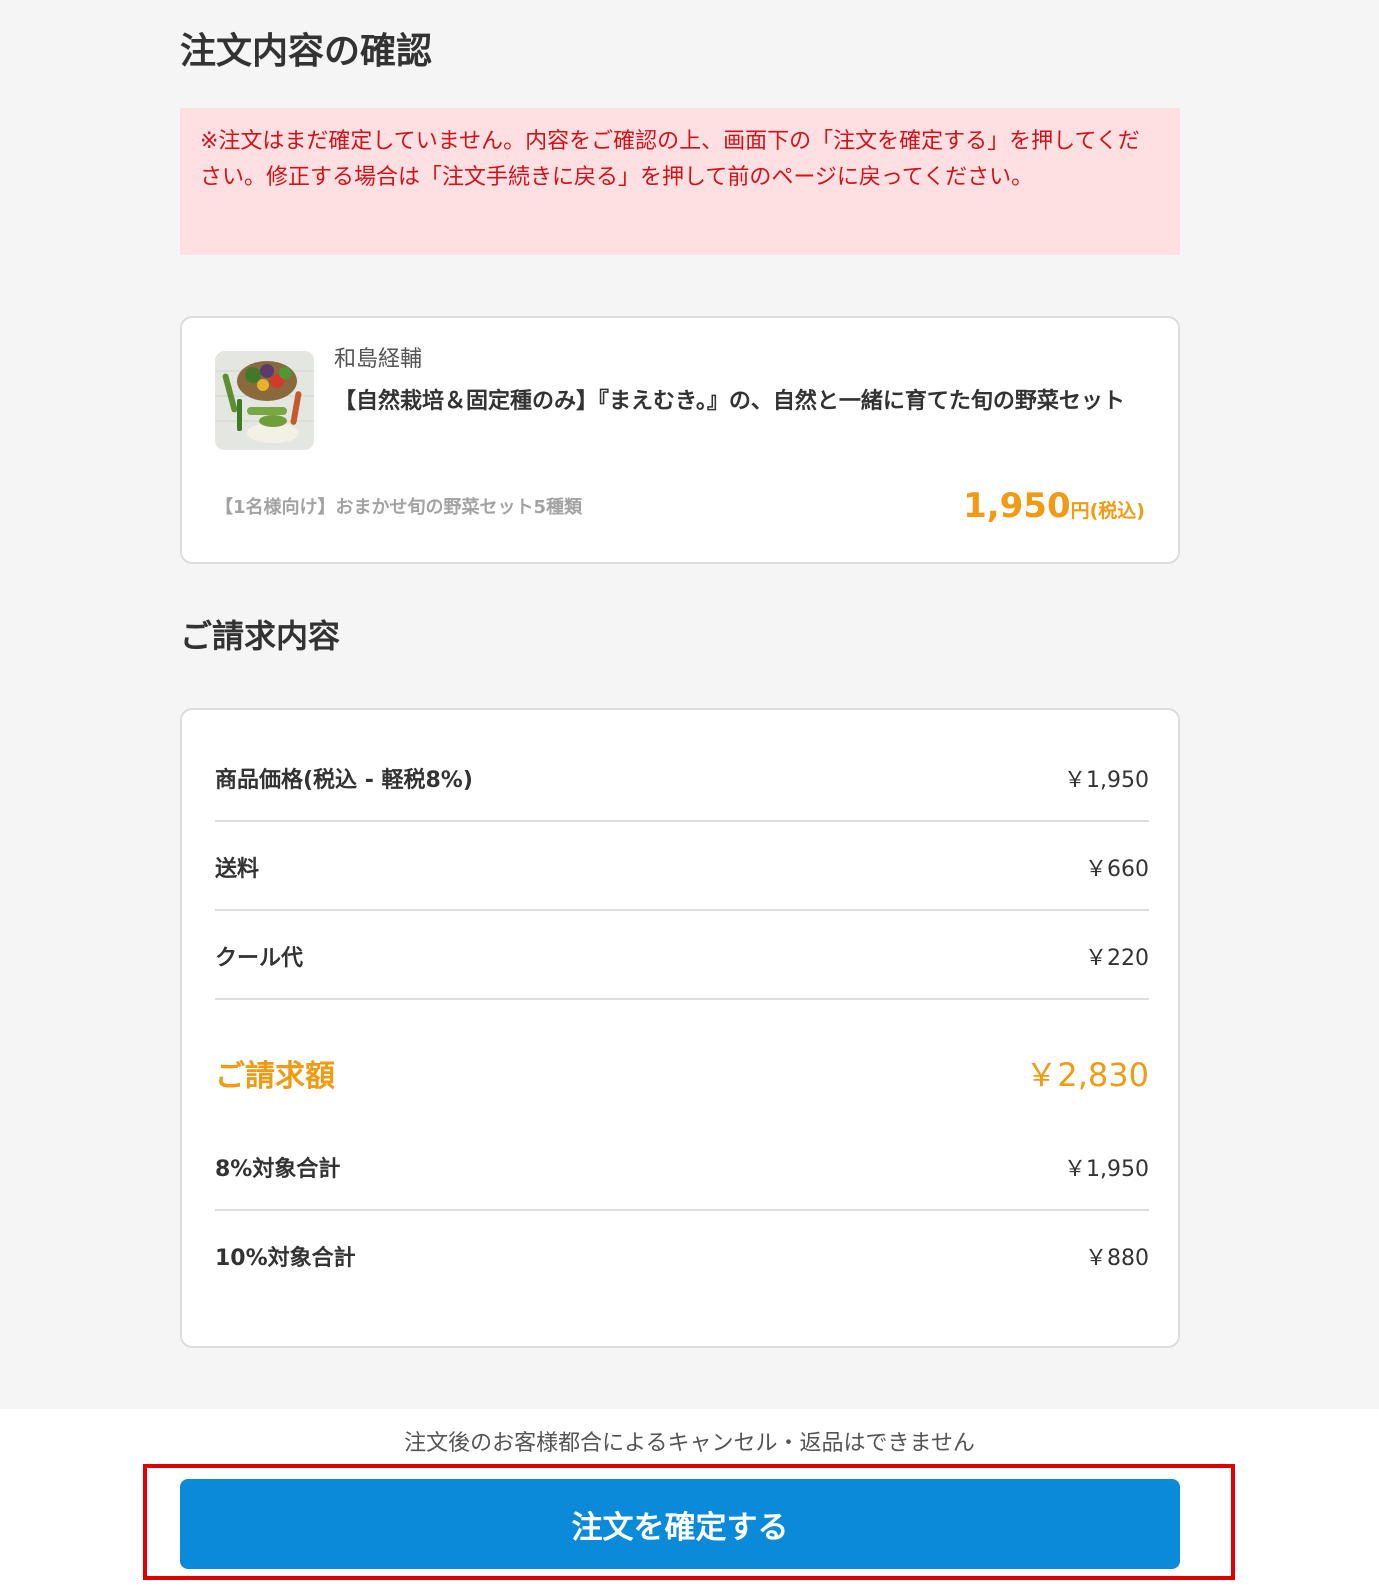  I want to click on cancel-note: 注文後のお客様都合によるキャンセル・返品はできません, so click(689, 1443).